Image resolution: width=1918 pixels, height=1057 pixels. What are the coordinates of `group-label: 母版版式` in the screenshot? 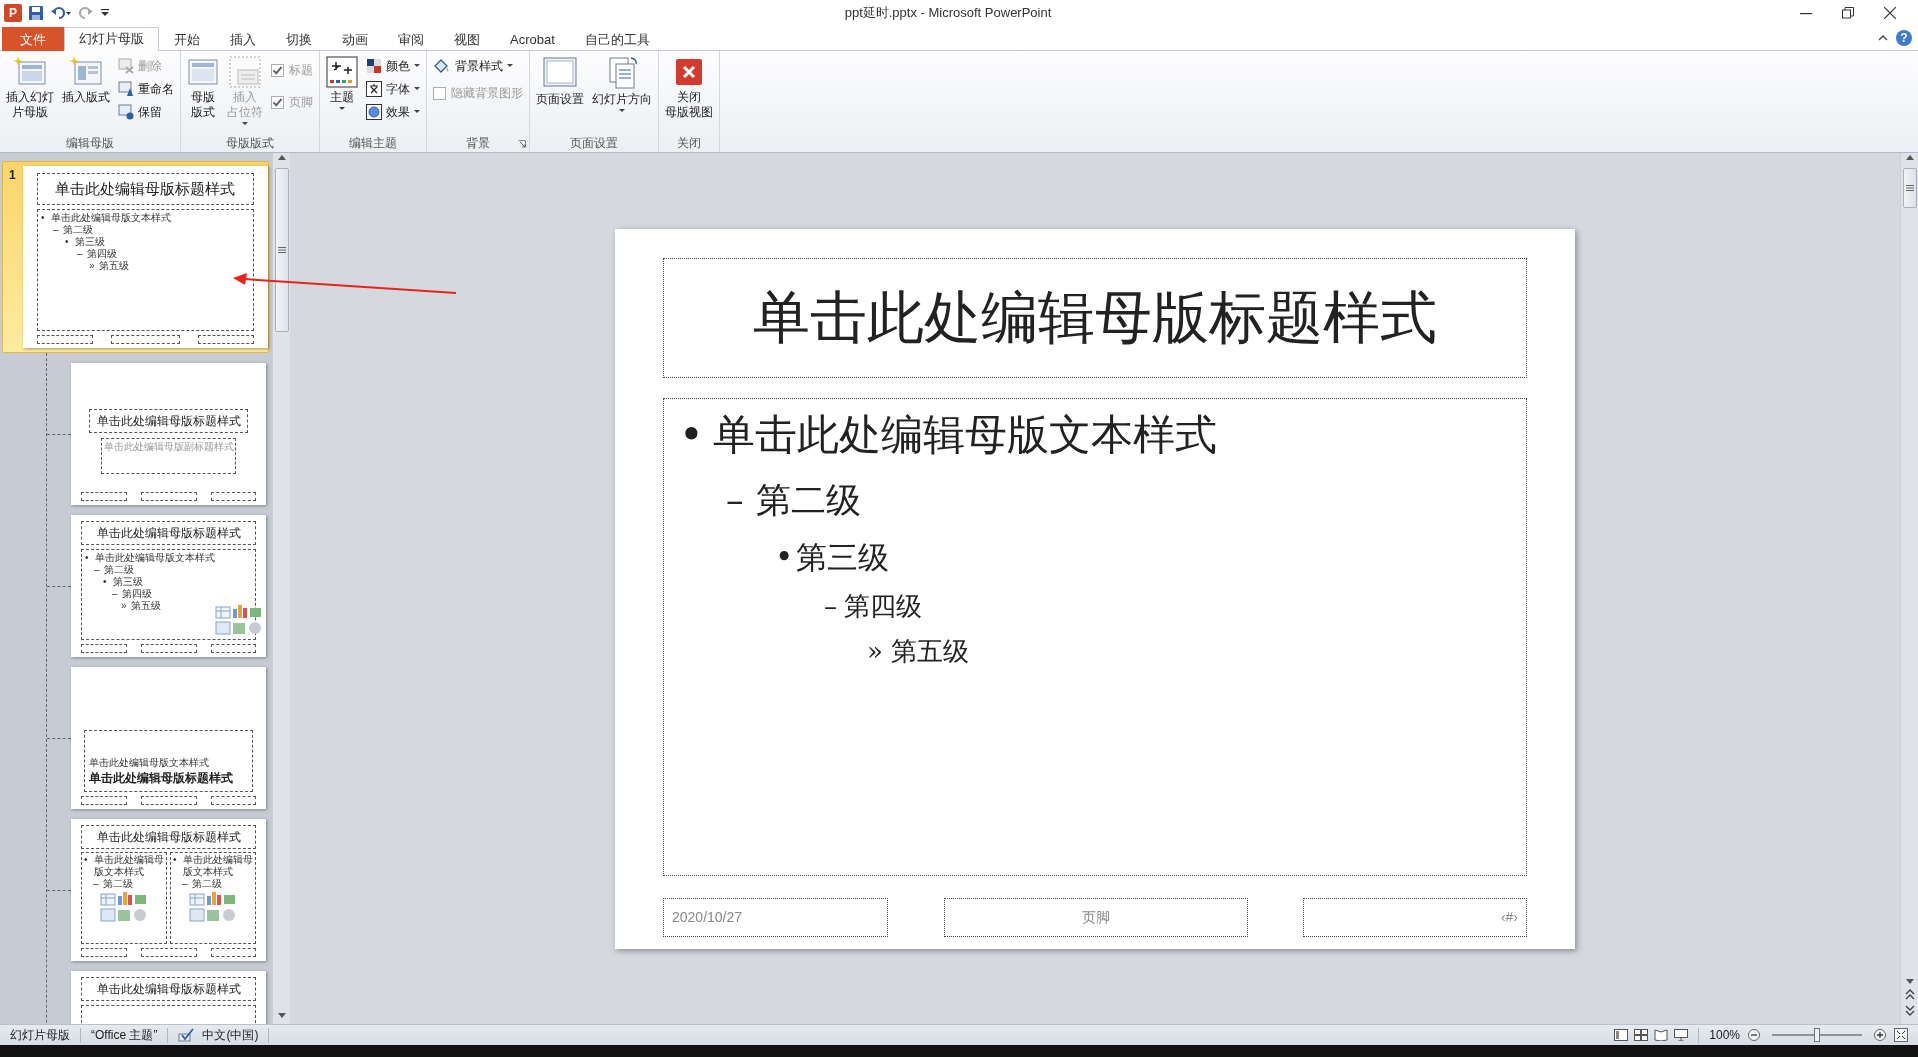 It's located at (250, 143).